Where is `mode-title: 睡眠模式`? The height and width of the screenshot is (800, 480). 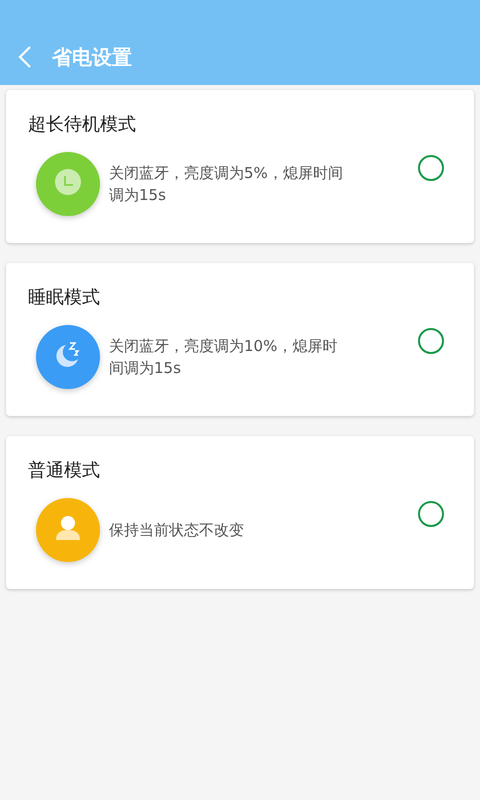 mode-title: 睡眠模式 is located at coordinates (64, 298).